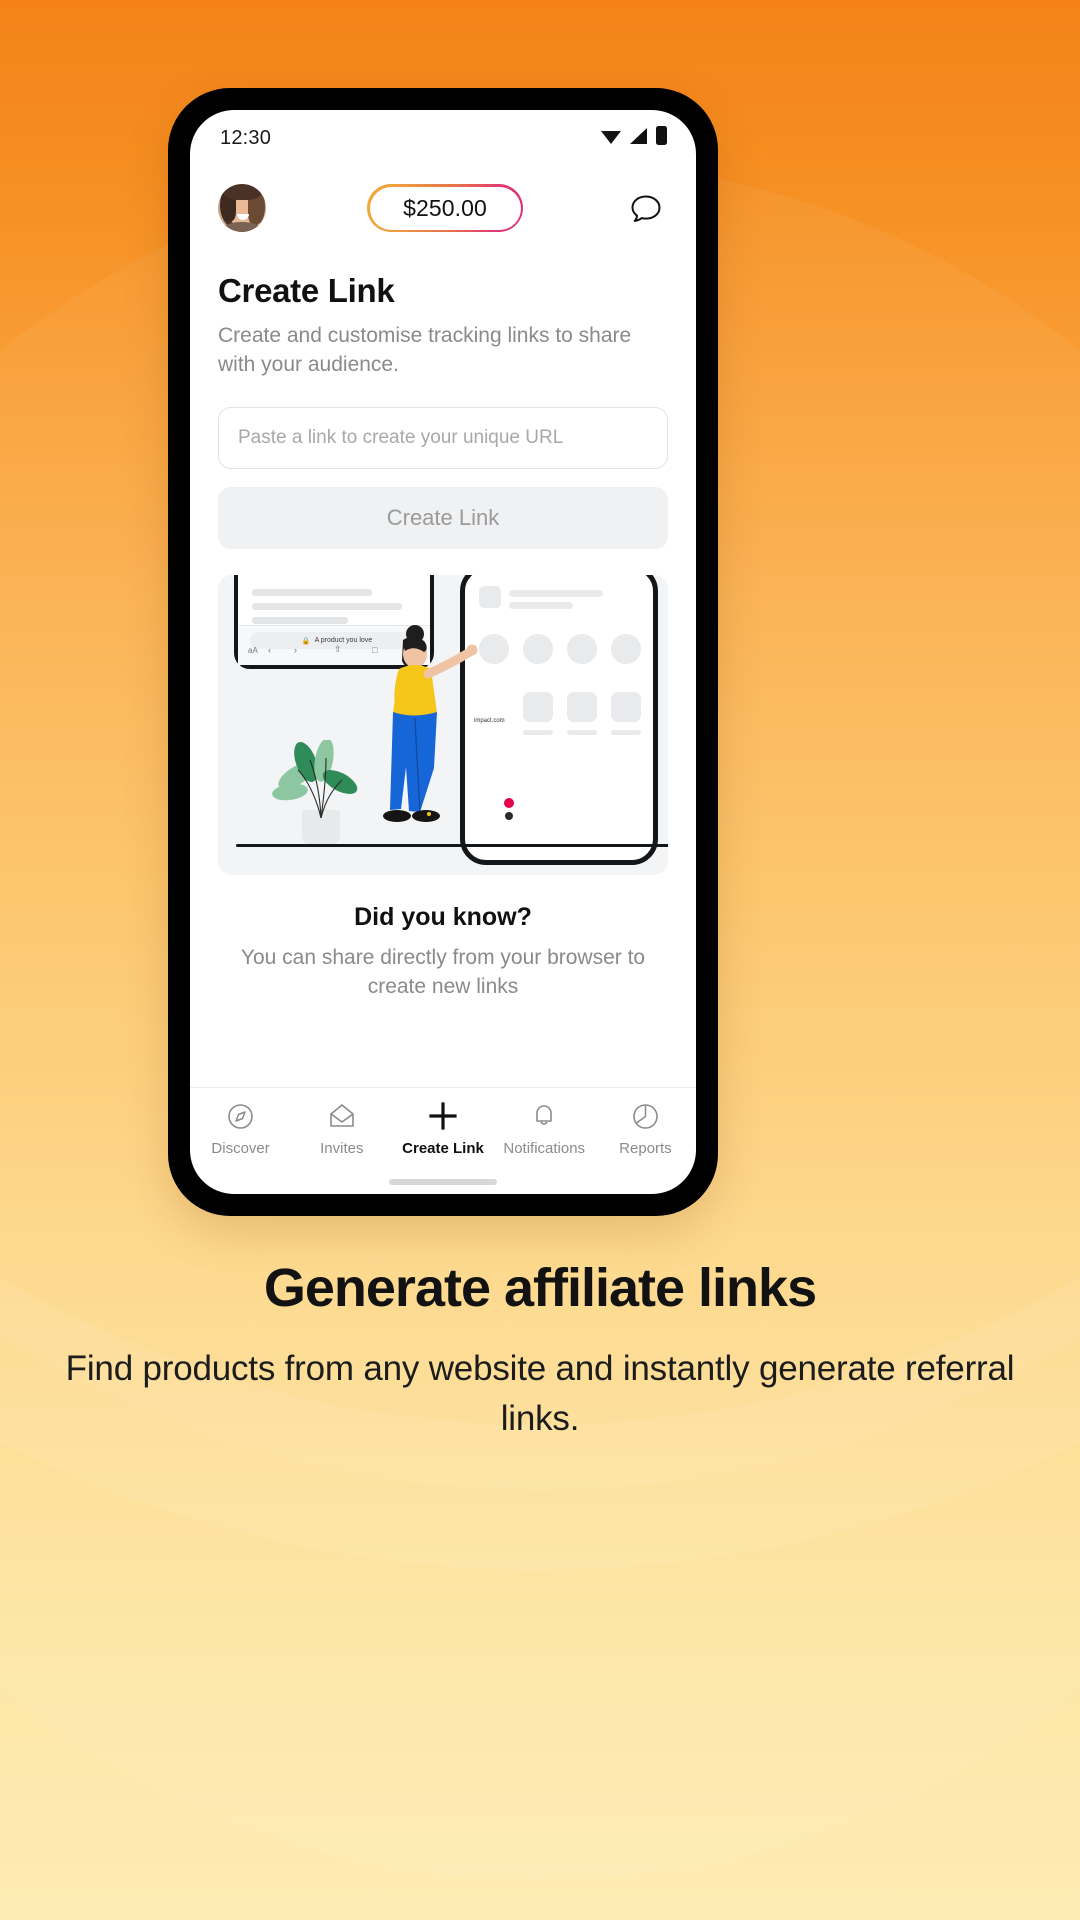  I want to click on home-indicator-wrapper, so click(443, 1186).